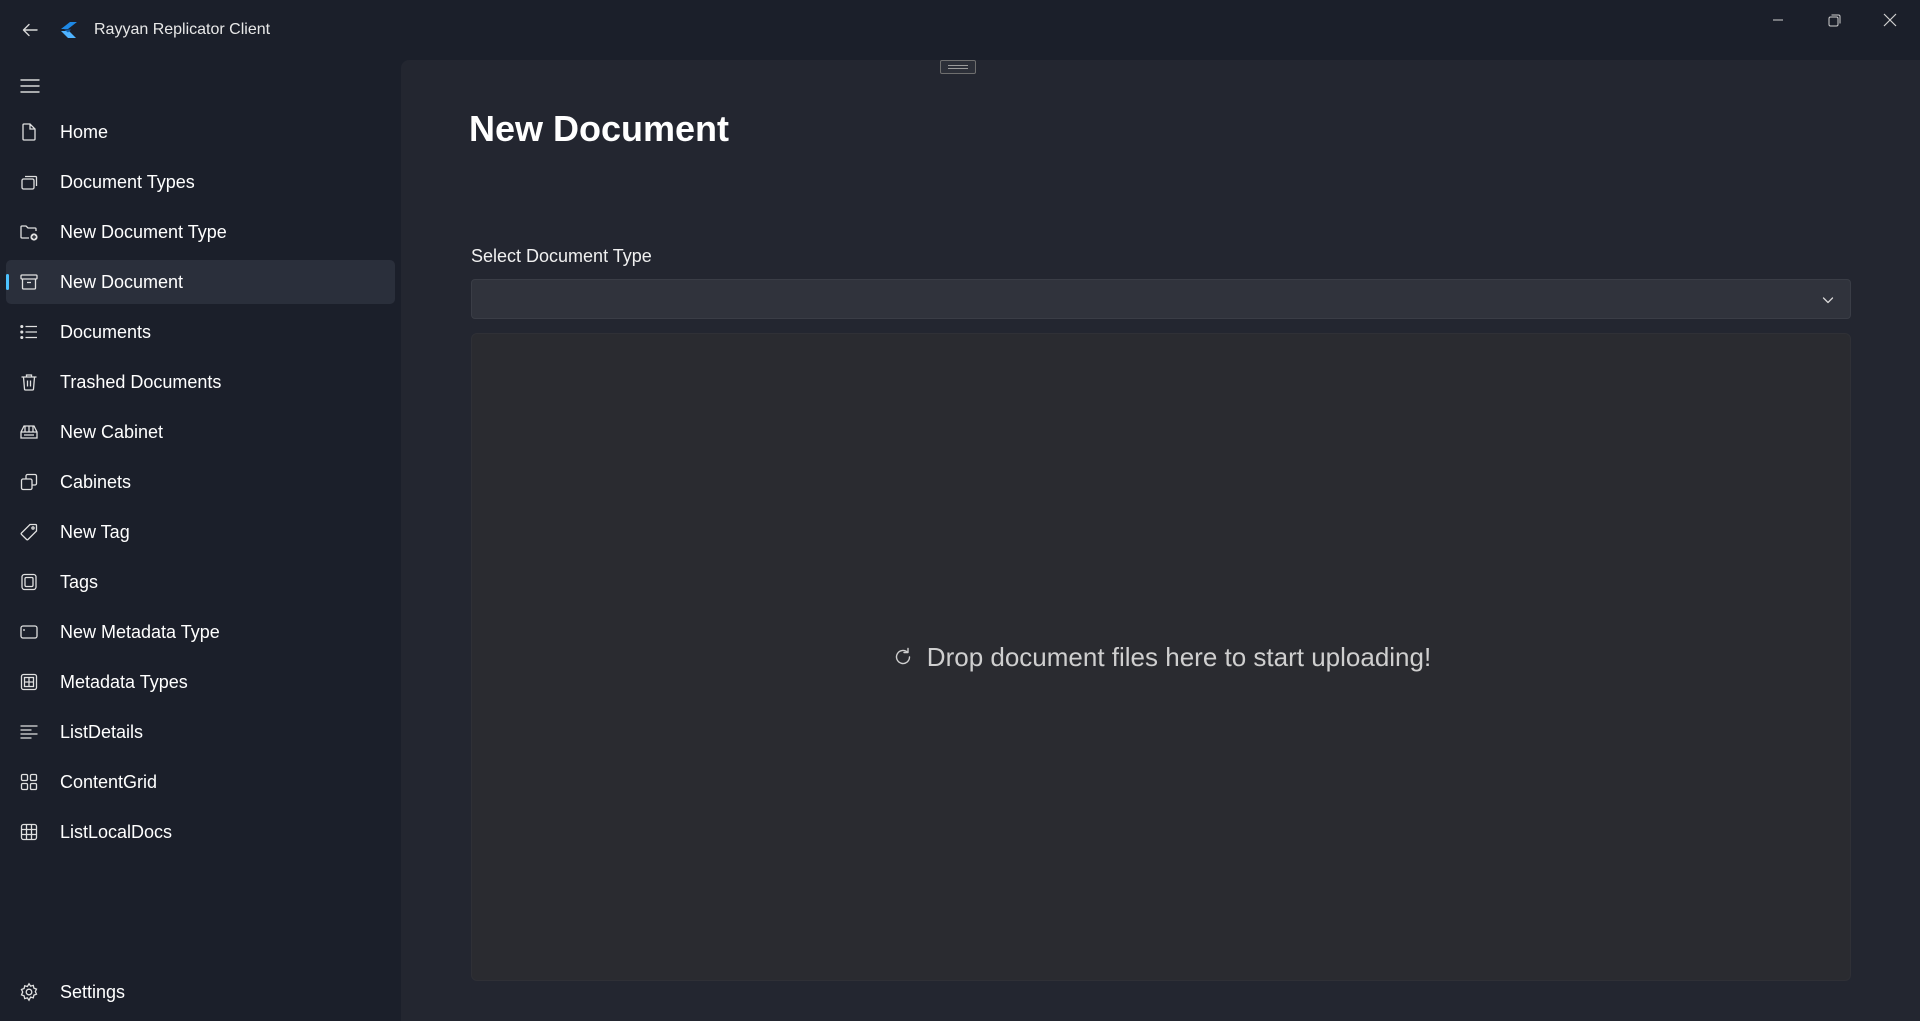 The width and height of the screenshot is (1920, 1021). Describe the element at coordinates (29, 832) in the screenshot. I see `spreadsheet-icon` at that location.